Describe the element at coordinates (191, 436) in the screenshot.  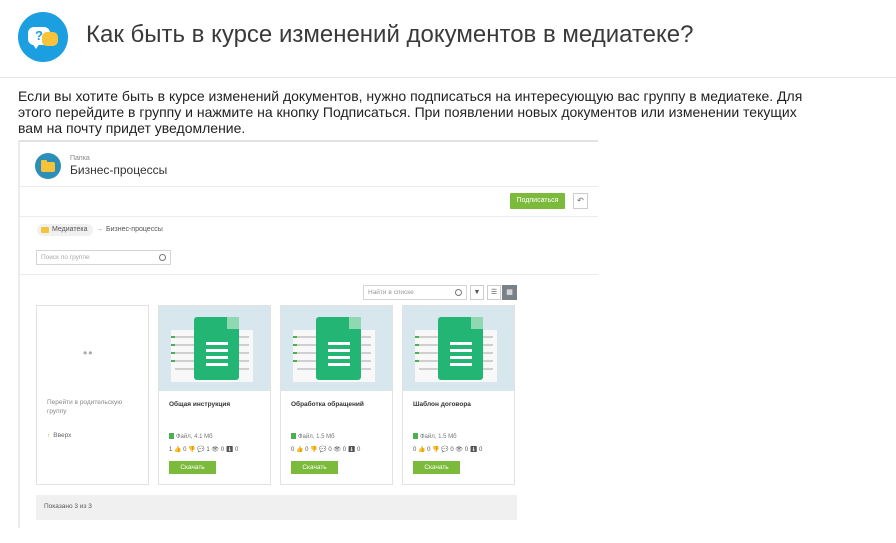
I see `file-meta: Файл, 4.1 Мб` at that location.